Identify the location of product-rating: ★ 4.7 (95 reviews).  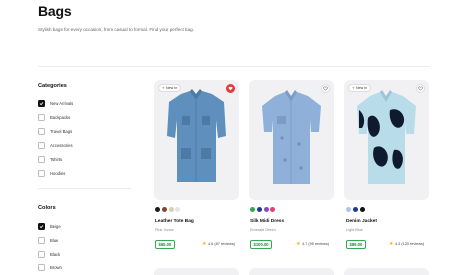
(312, 244).